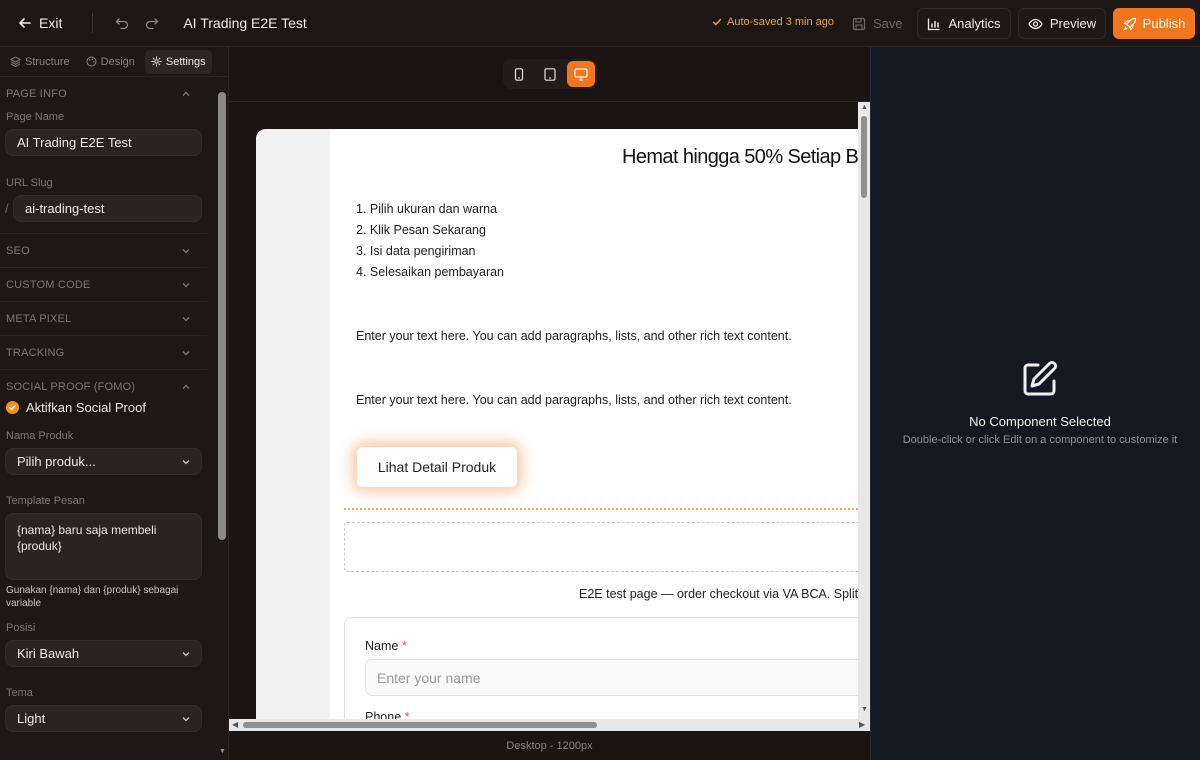 The image size is (1200, 760). I want to click on layers-icon, so click(15, 61).